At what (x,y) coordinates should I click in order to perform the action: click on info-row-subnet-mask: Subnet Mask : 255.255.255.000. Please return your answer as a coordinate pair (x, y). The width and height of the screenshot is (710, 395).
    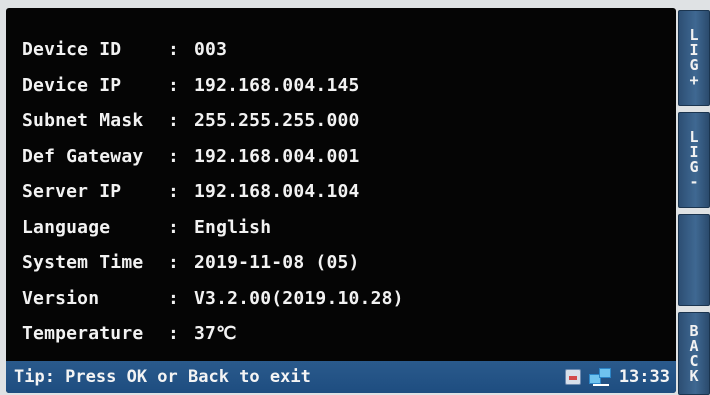
    Looking at the image, I should click on (342, 121).